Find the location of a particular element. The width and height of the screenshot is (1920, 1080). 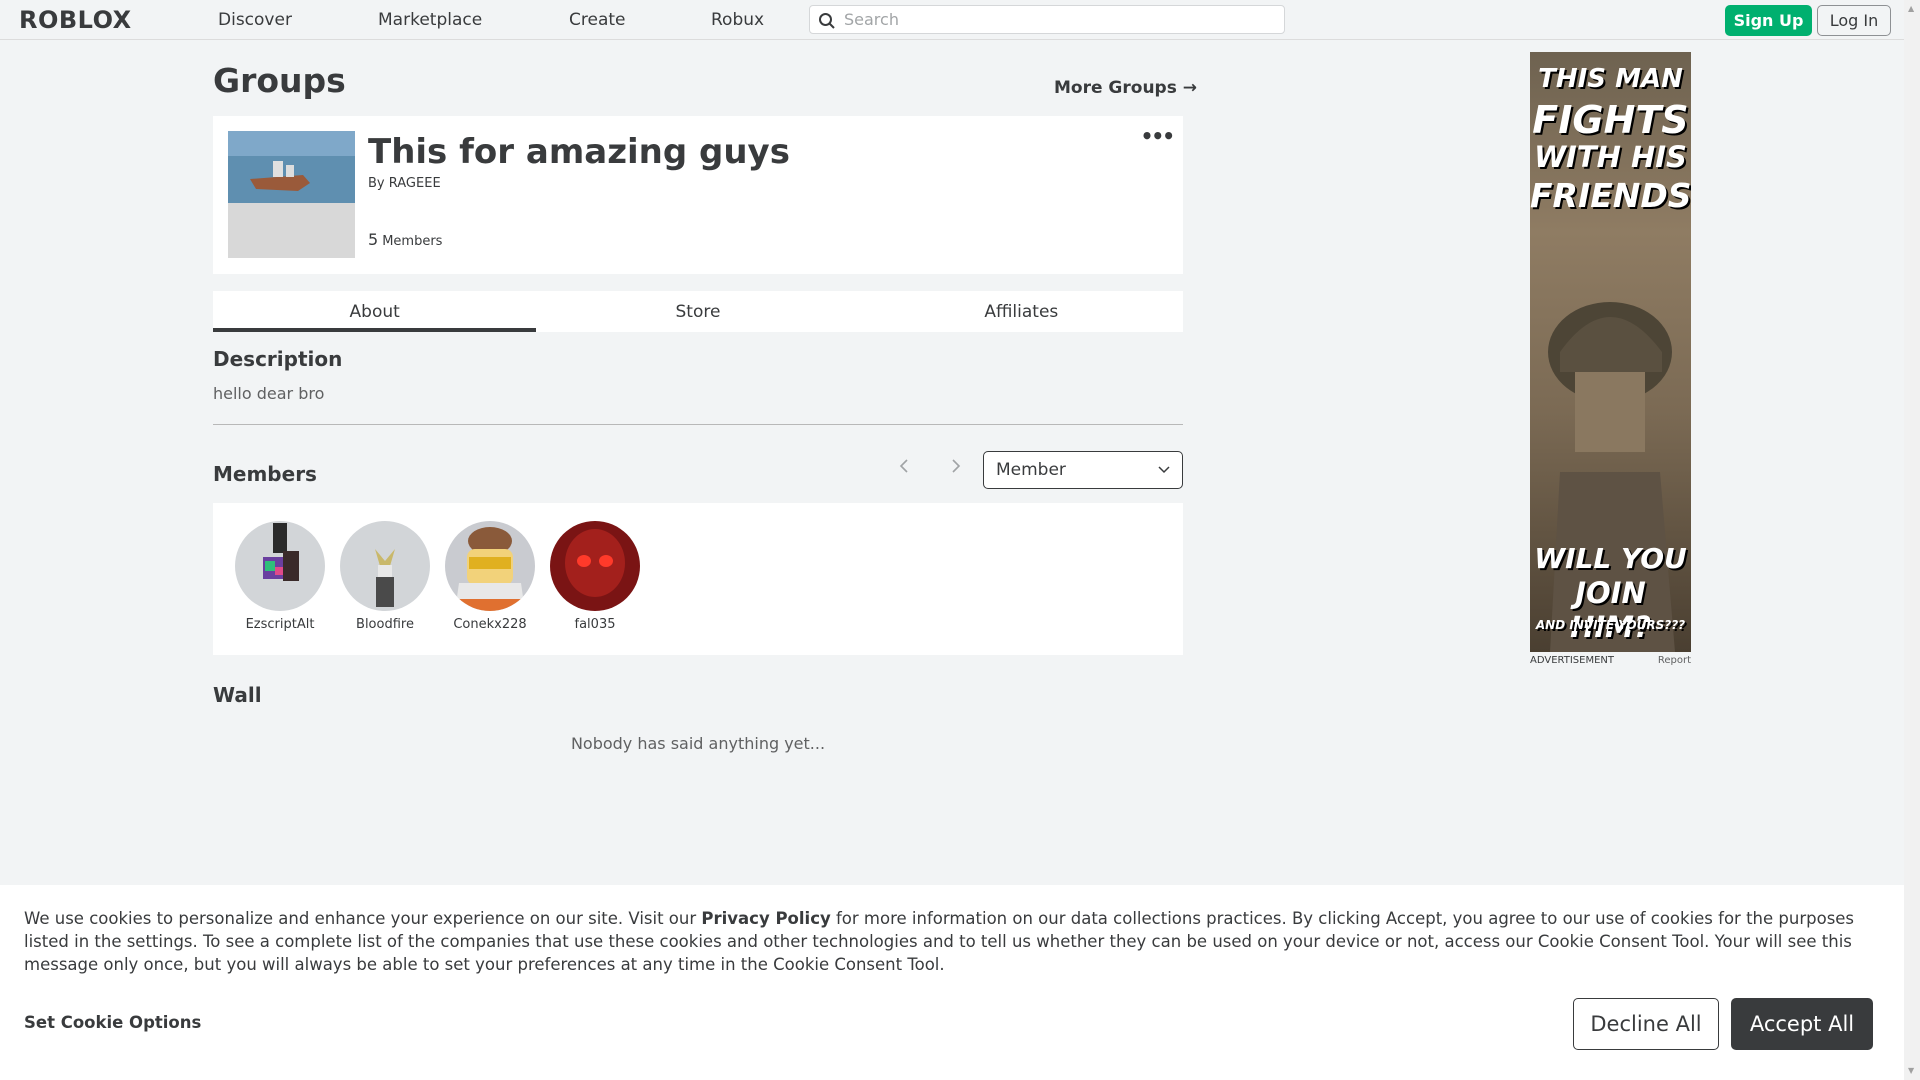

member-card: Bloodfire is located at coordinates (385, 576).